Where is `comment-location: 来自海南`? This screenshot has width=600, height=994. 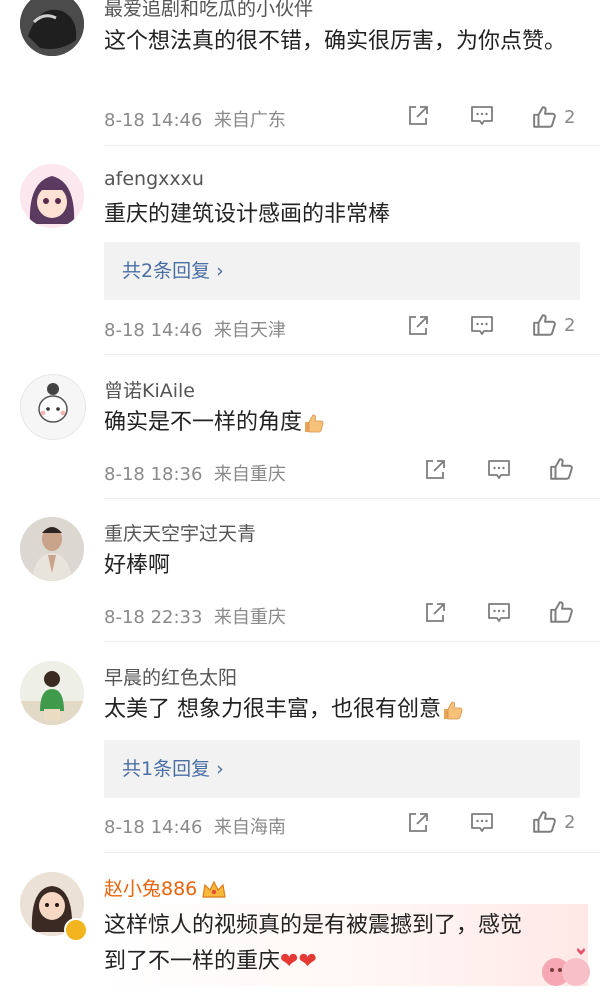 comment-location: 来自海南 is located at coordinates (249, 827).